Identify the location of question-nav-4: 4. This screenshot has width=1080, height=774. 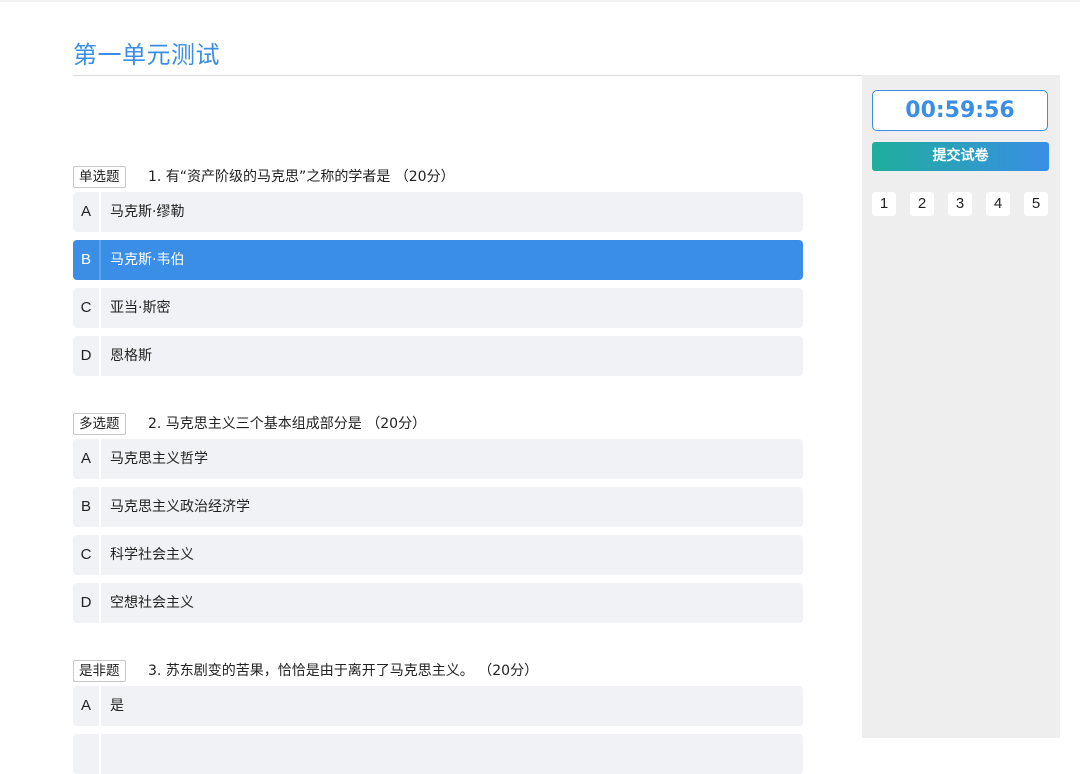
(998, 204).